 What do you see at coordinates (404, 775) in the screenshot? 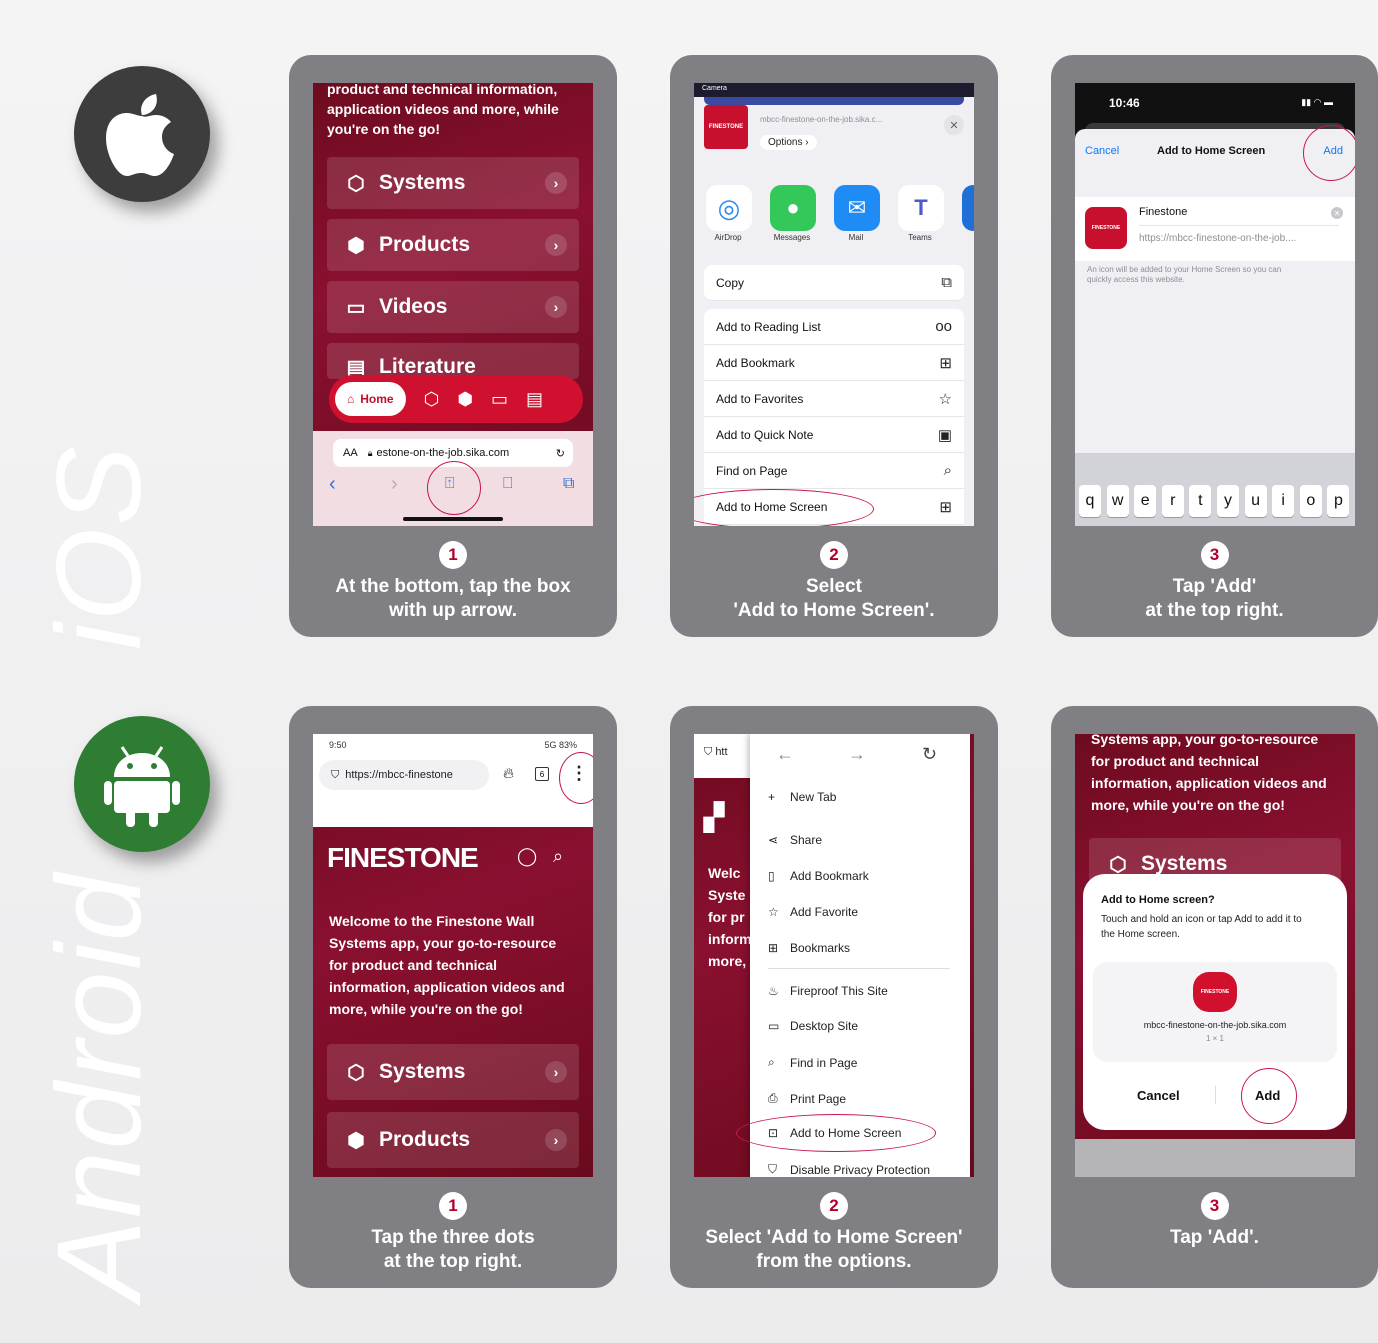
I see `url-bar: ⛉ https://mbcc-finestone` at bounding box center [404, 775].